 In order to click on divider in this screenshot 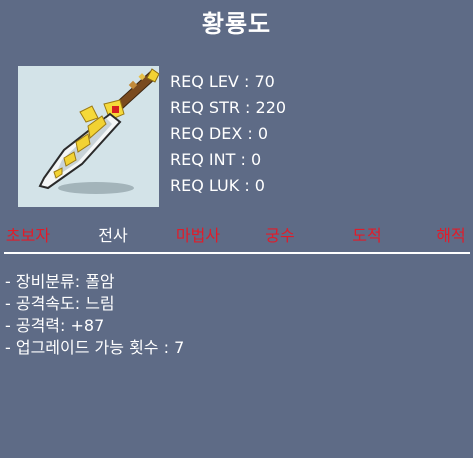, I will do `click(237, 253)`.